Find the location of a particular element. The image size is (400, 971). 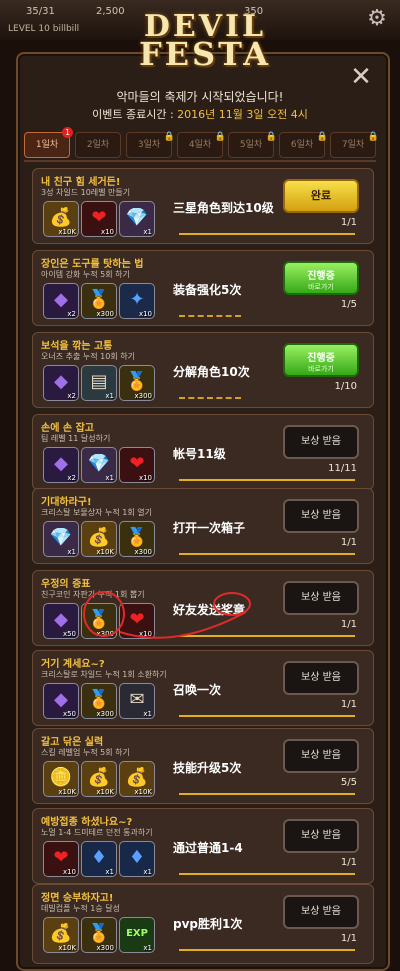

annotation-circle is located at coordinates (104, 614).